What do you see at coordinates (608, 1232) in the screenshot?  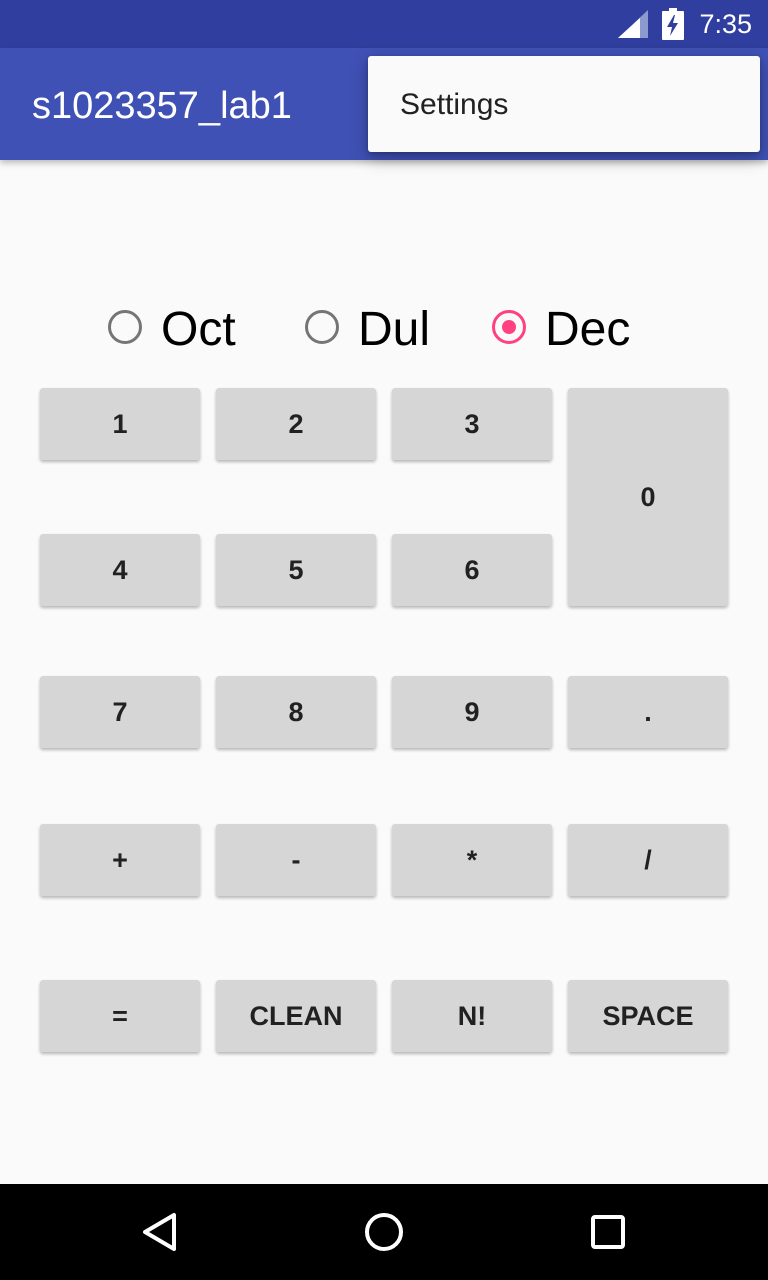 I see `recents-icon` at bounding box center [608, 1232].